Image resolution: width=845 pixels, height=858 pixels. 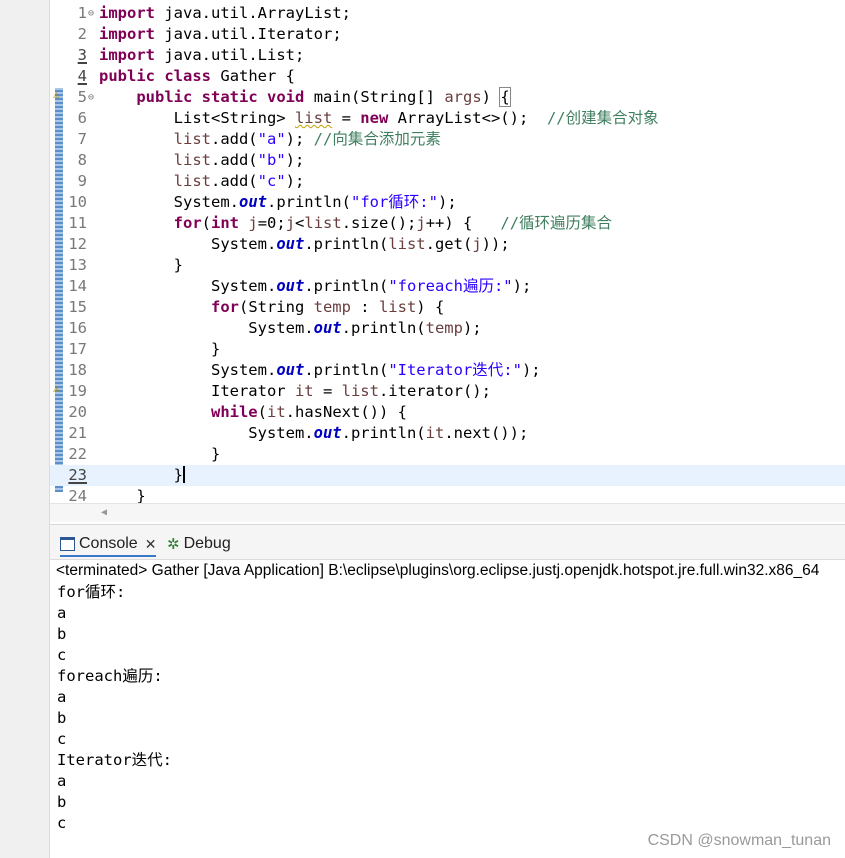 I want to click on line-number: 1, so click(x=82, y=13).